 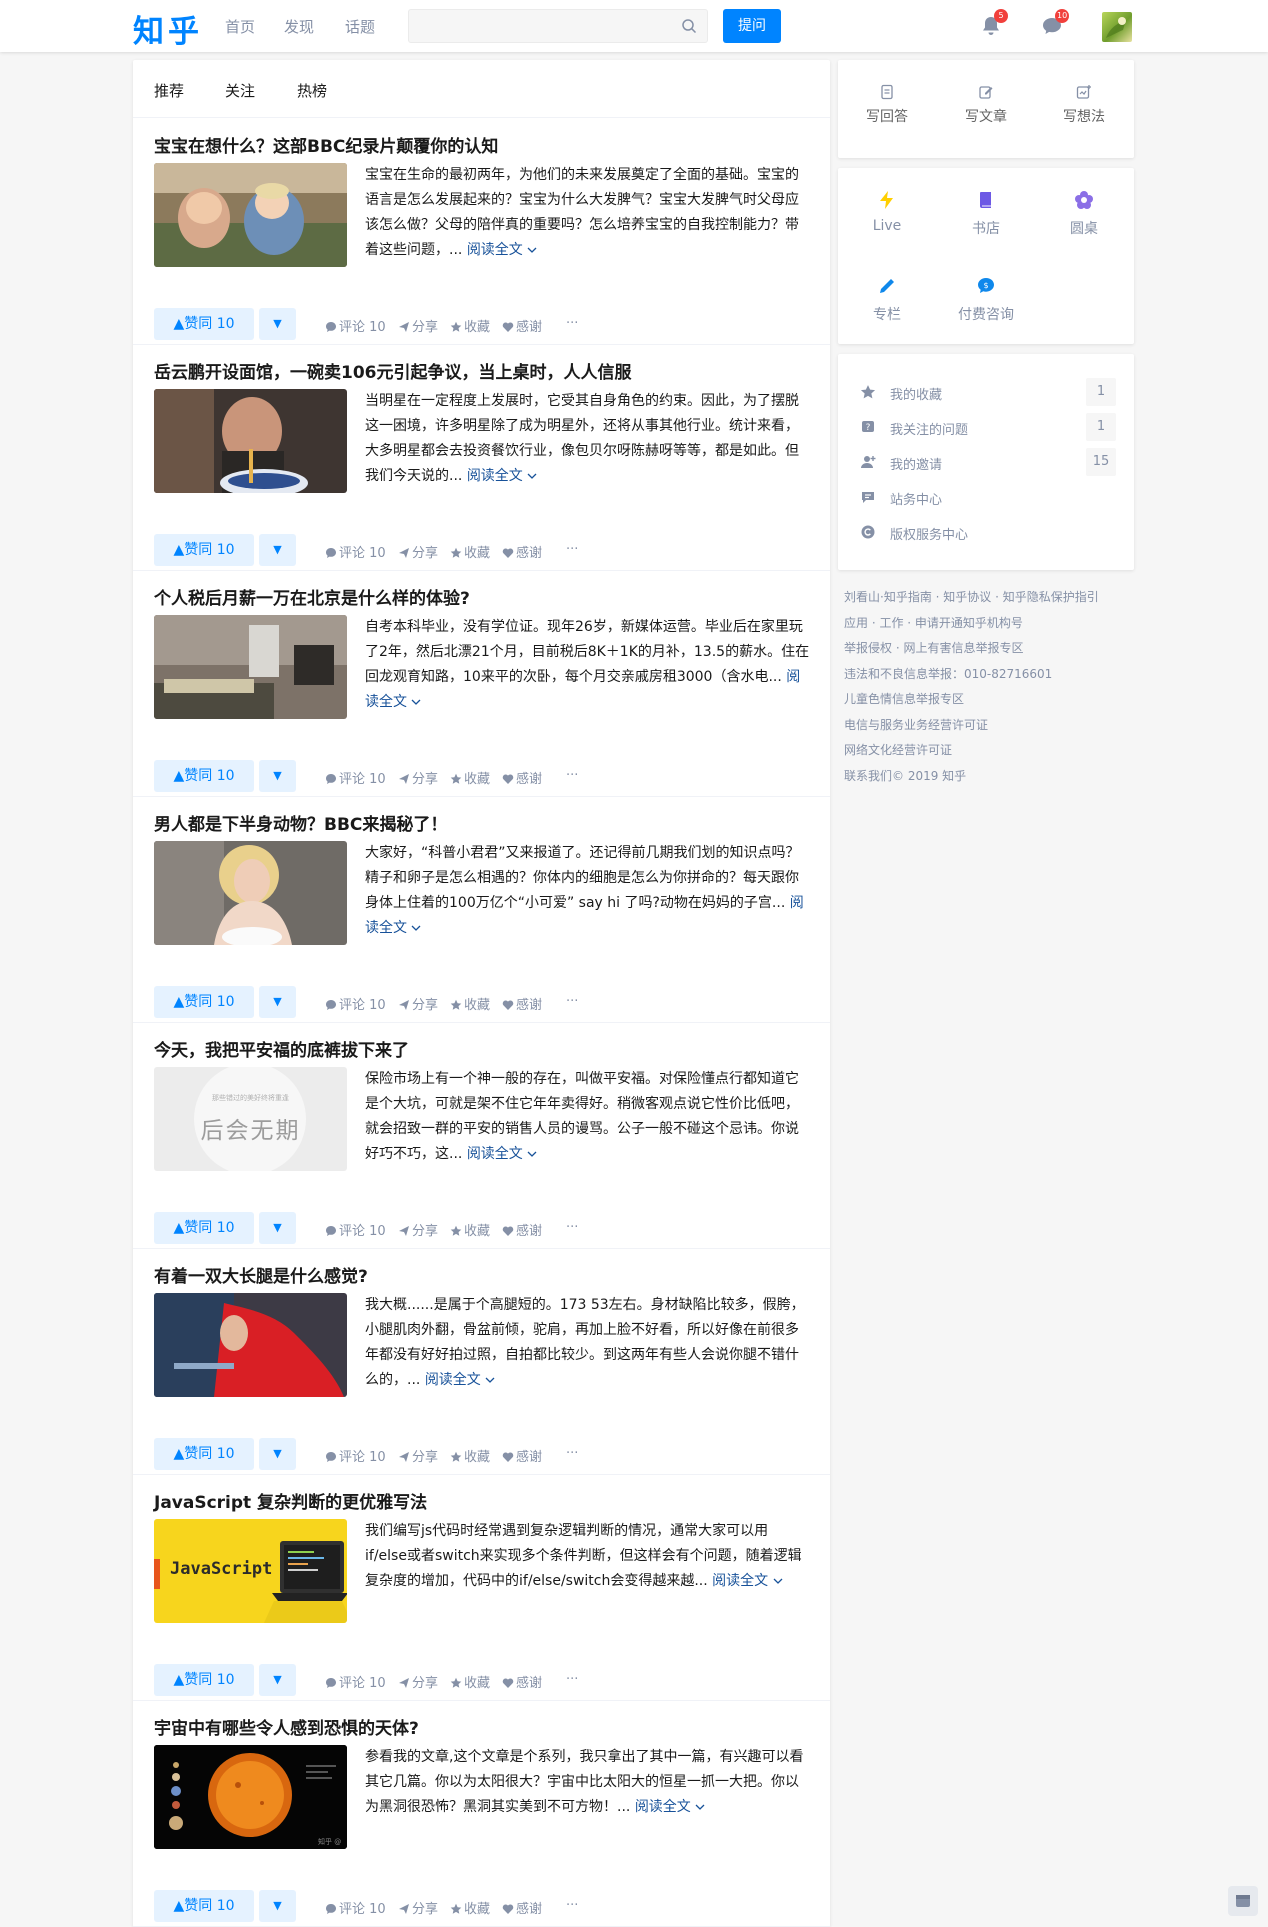 I want to click on footer-line: 儿童色情信息举报专区, so click(x=989, y=700).